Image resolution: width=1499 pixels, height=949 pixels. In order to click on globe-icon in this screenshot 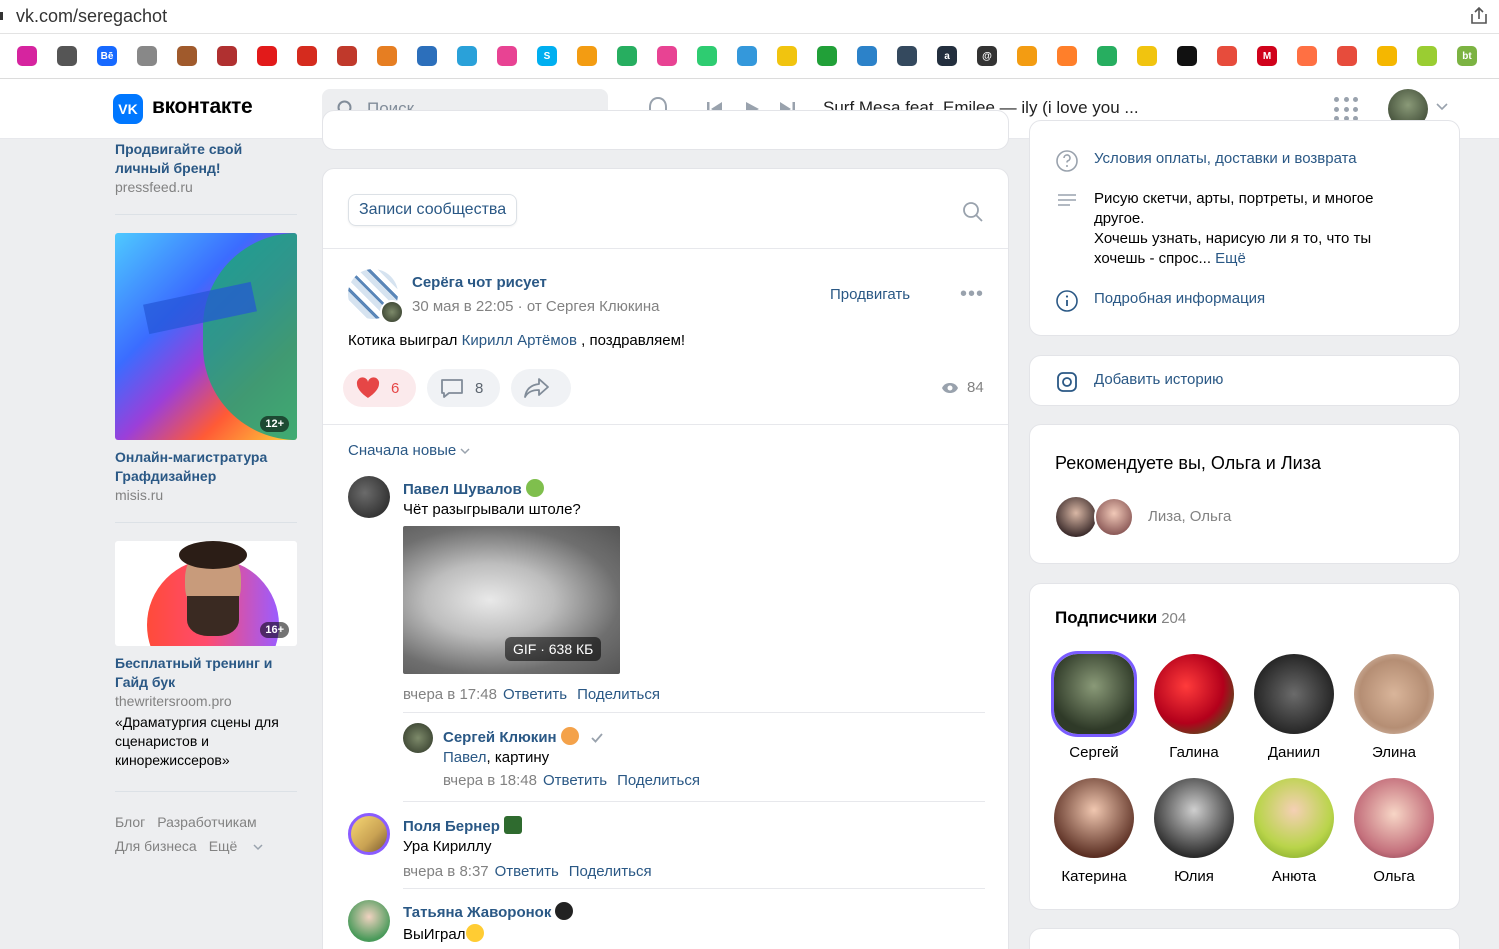, I will do `click(67, 56)`.